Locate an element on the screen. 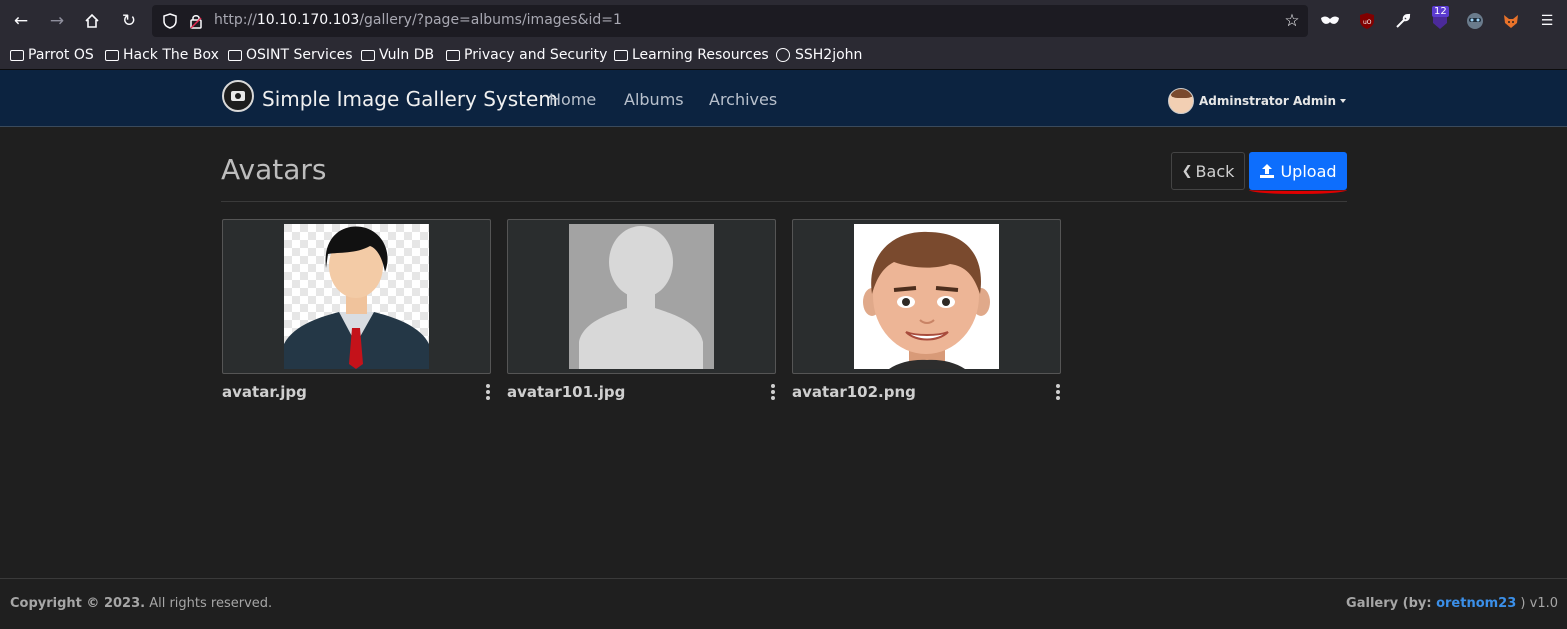 The image size is (1567, 629). privacy-eyes-icon is located at coordinates (1475, 21).